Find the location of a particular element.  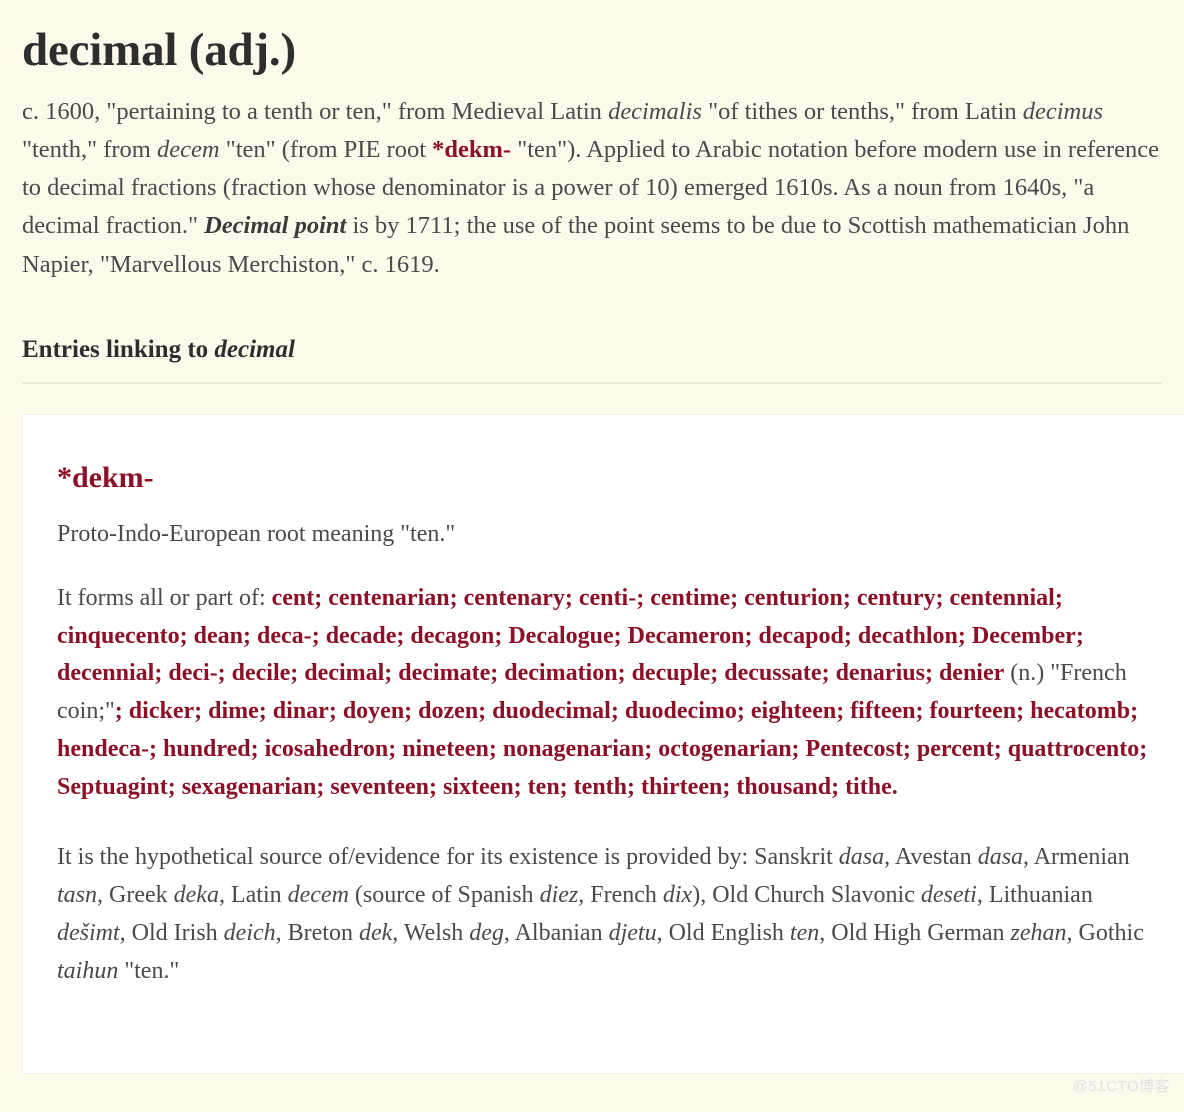

word-list-link: centennial is located at coordinates (1001, 598).